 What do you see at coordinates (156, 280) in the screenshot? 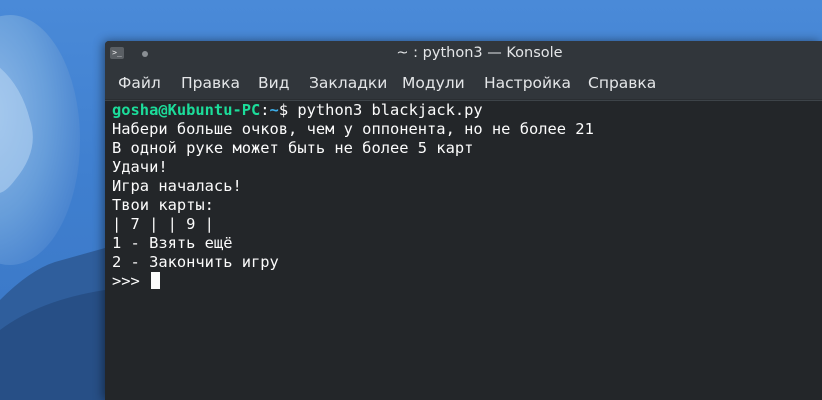
I see `text-cursor` at bounding box center [156, 280].